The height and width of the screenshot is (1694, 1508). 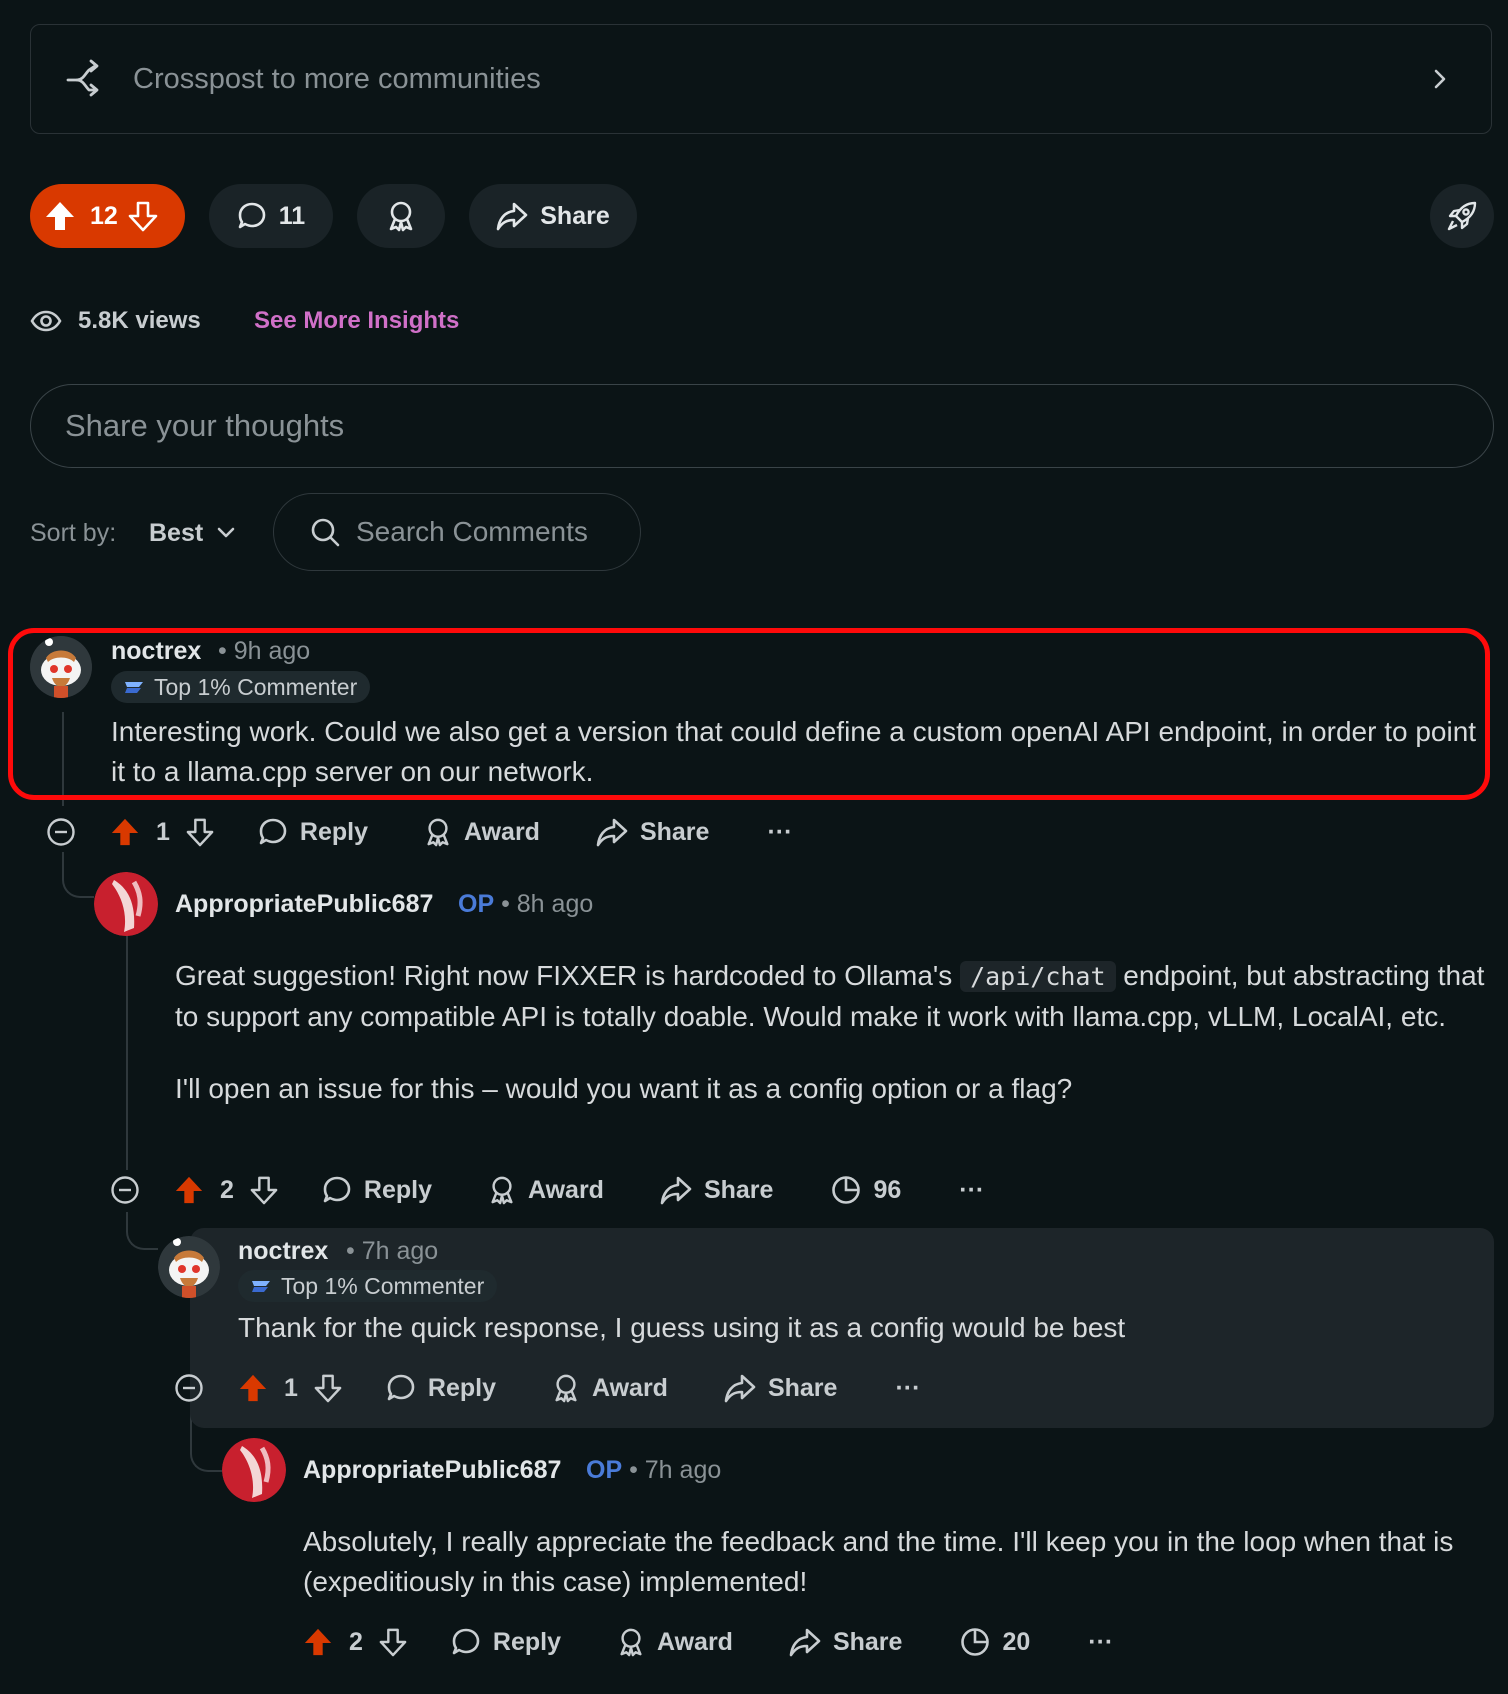 I want to click on boost-button, so click(x=1462, y=216).